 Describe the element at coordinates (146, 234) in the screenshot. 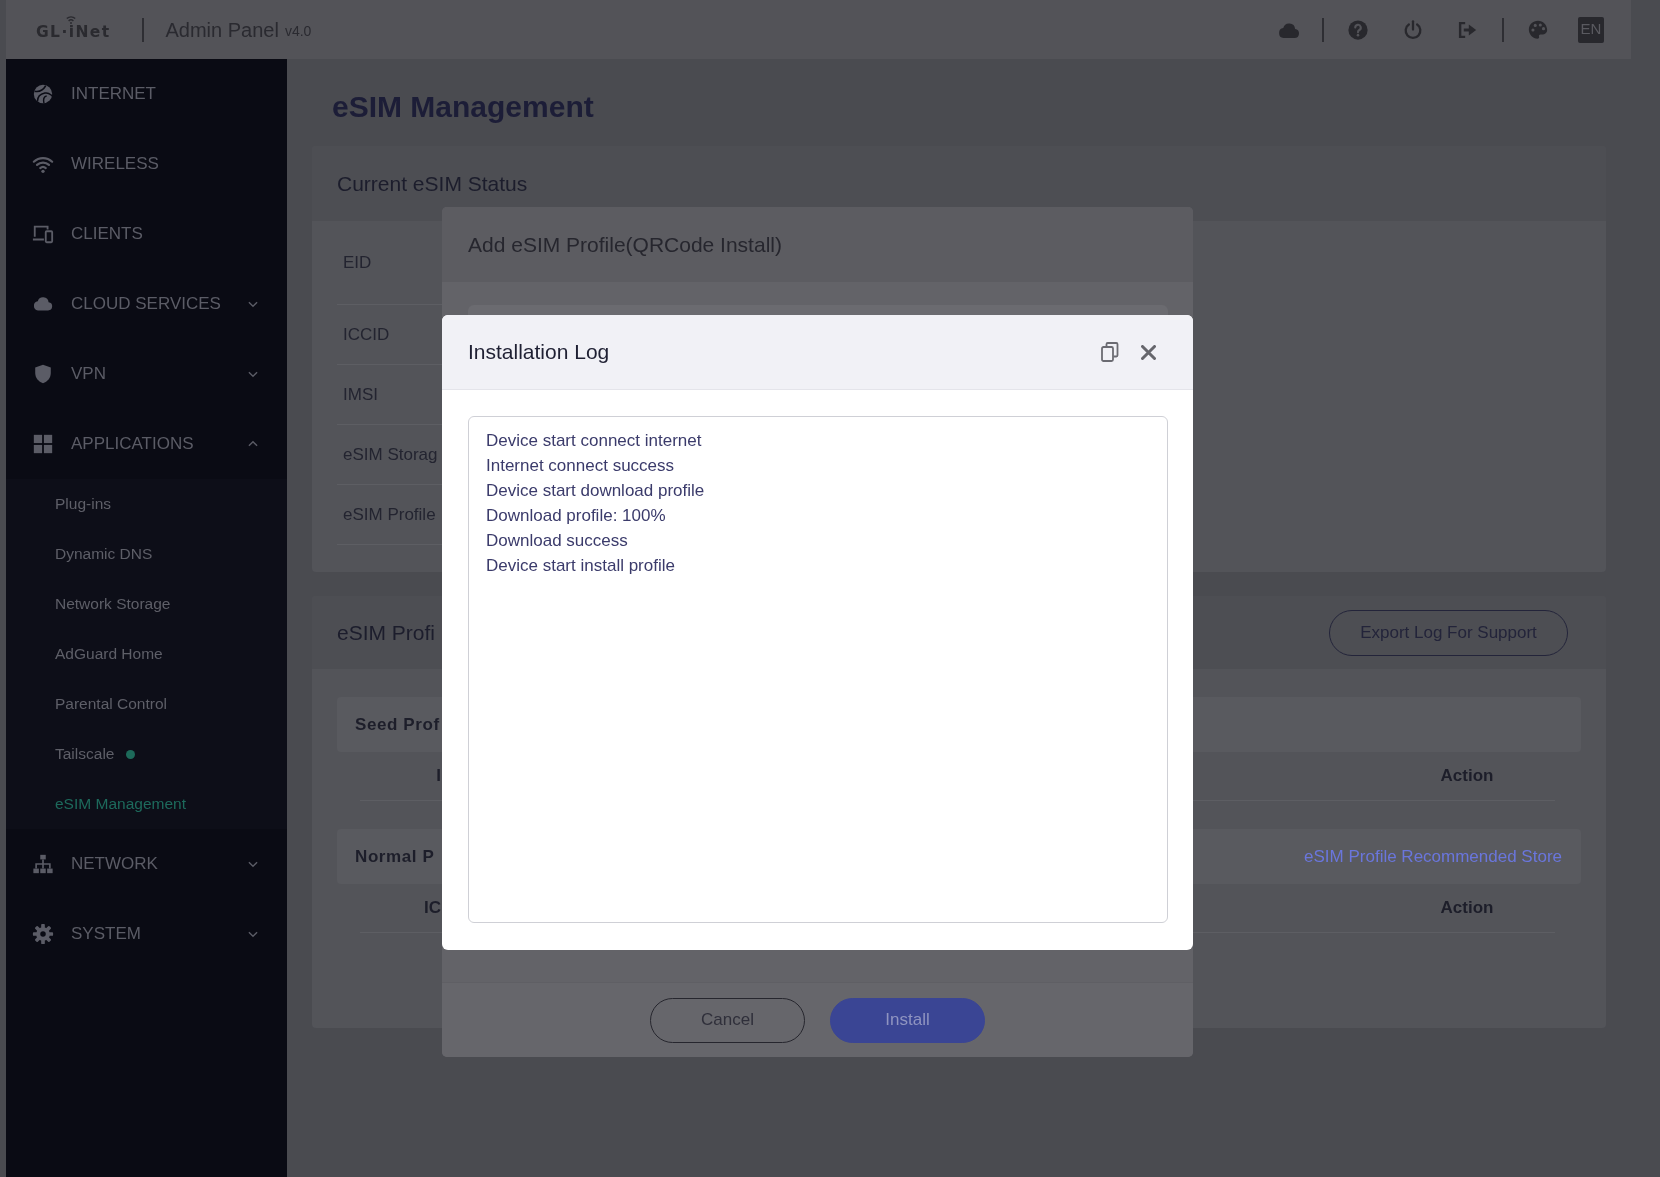

I see `sidebar-item: CLIENTS` at that location.